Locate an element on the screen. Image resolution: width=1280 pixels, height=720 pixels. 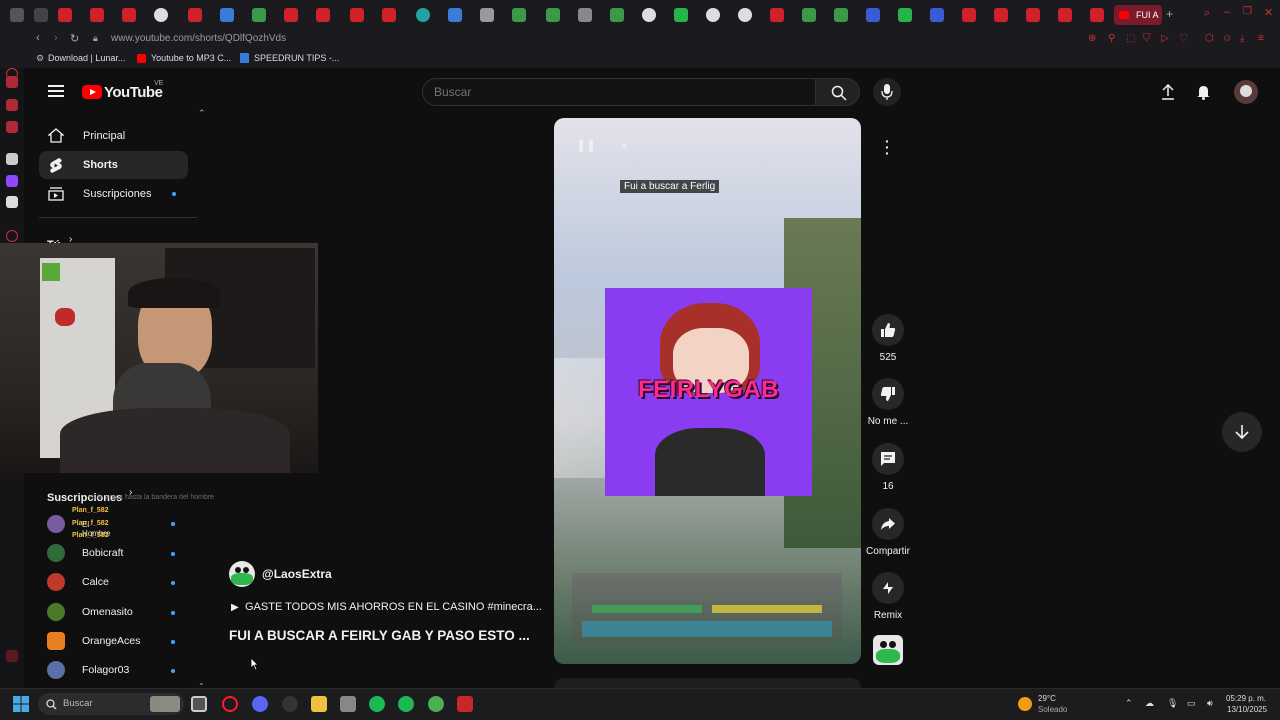
app-icon is located at coordinates (348, 704).